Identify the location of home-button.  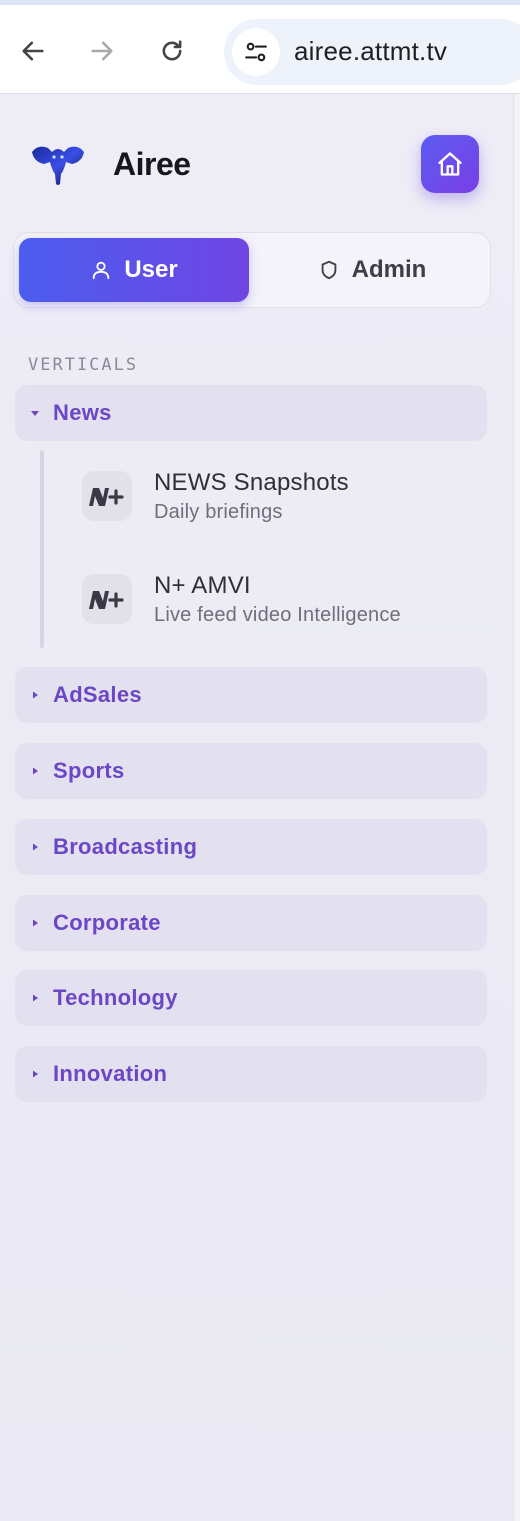
(450, 164).